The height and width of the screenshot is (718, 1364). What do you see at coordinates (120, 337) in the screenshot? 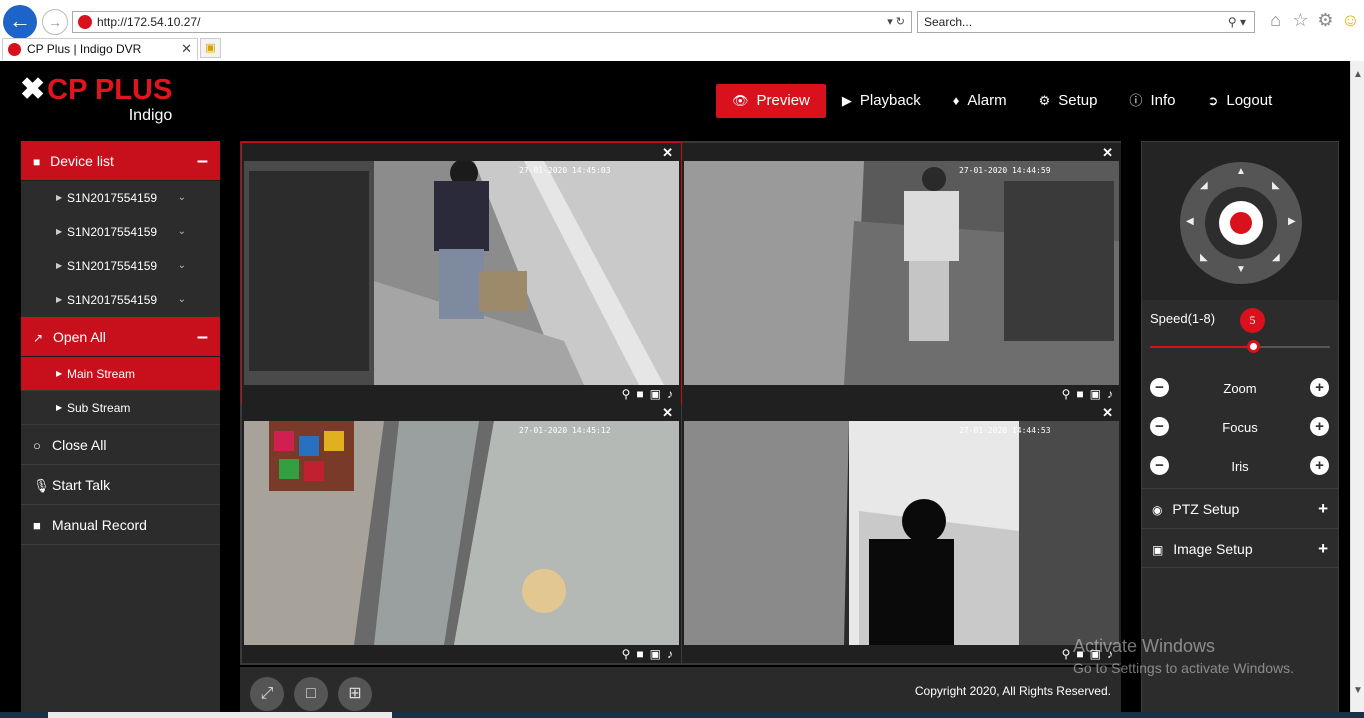
I see `open-all-header: ↗ Open All –` at bounding box center [120, 337].